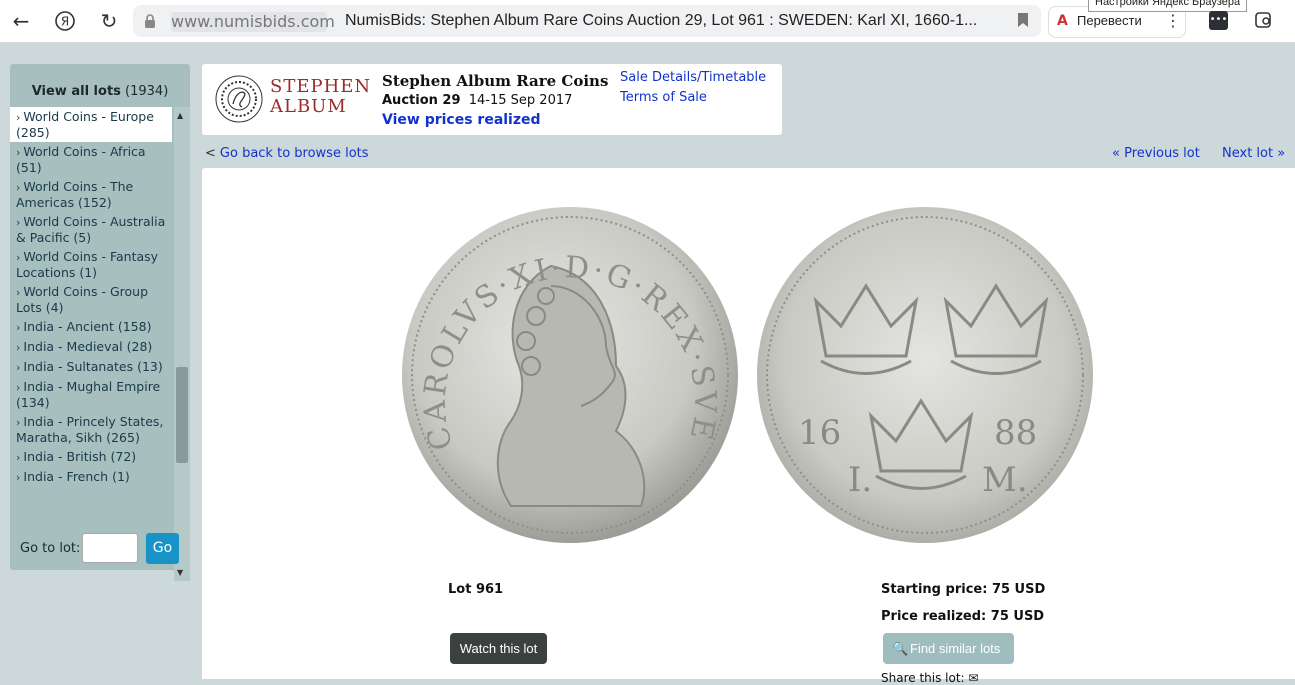 This screenshot has height=685, width=1295. I want to click on share-lot: Share this lot: ✉, so click(929, 678).